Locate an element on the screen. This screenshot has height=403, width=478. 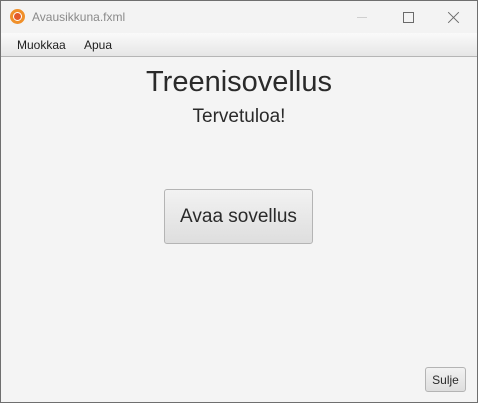
page-title: Treenisovellus is located at coordinates (239, 82).